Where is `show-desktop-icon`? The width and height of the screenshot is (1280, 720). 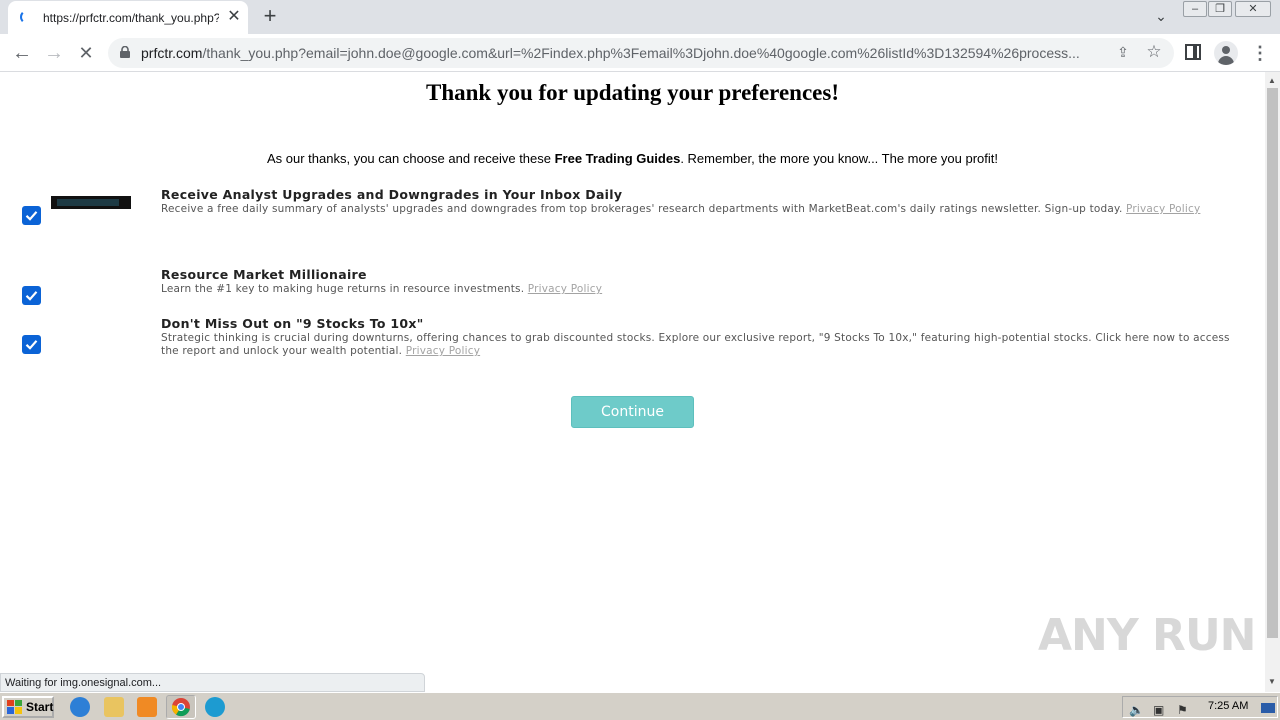
show-desktop-icon is located at coordinates (1268, 708).